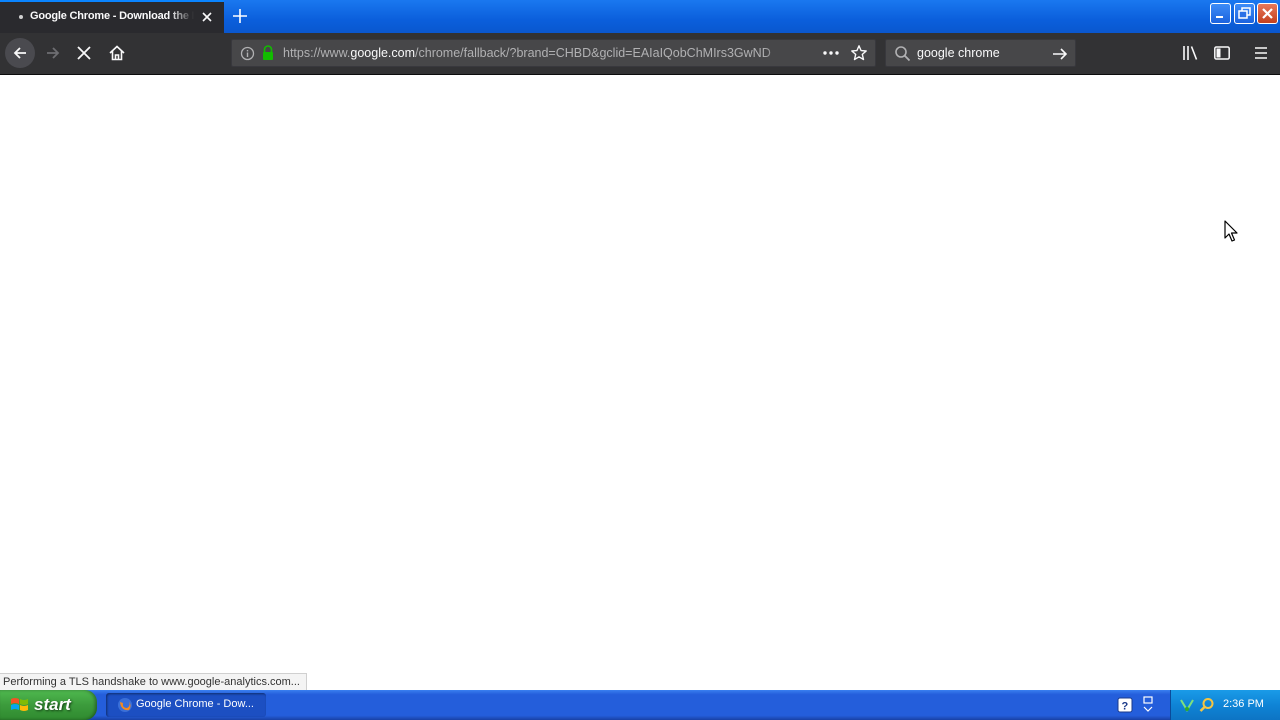 Image resolution: width=1280 pixels, height=720 pixels. What do you see at coordinates (1190, 55) in the screenshot?
I see `library-icon` at bounding box center [1190, 55].